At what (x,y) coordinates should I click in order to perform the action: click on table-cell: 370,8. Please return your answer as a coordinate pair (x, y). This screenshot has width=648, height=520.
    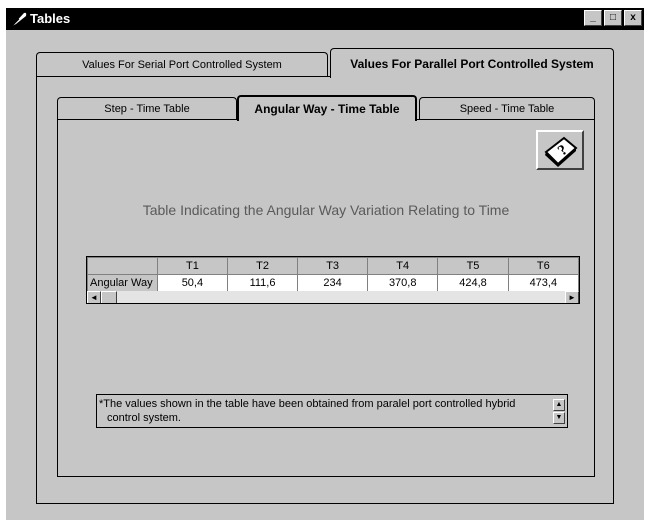
    Looking at the image, I should click on (403, 283).